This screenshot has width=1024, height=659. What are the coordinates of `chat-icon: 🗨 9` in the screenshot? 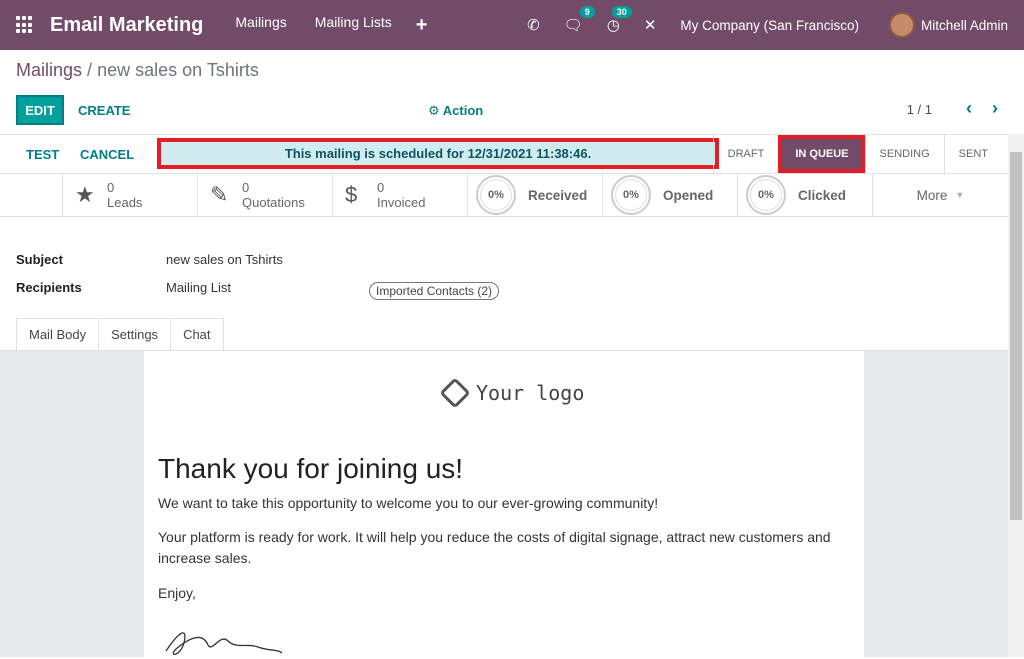 It's located at (579, 20).